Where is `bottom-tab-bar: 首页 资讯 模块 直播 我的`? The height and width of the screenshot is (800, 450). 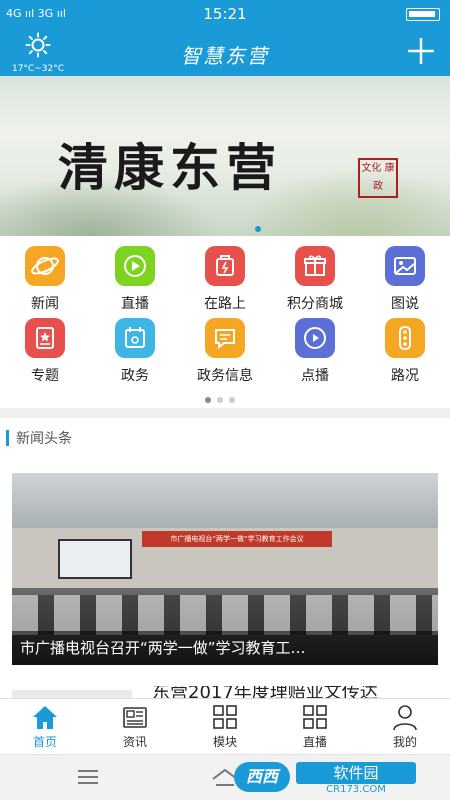
bottom-tab-bar: 首页 资讯 模块 直播 我的 is located at coordinates (225, 726).